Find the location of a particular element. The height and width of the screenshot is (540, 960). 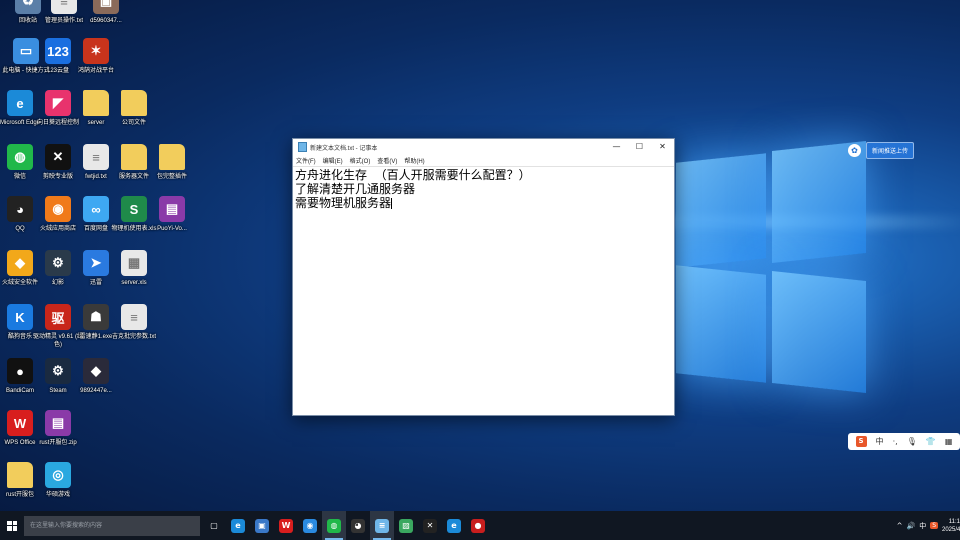

baidu-netdisk-icon: ∞ is located at coordinates (96, 209).